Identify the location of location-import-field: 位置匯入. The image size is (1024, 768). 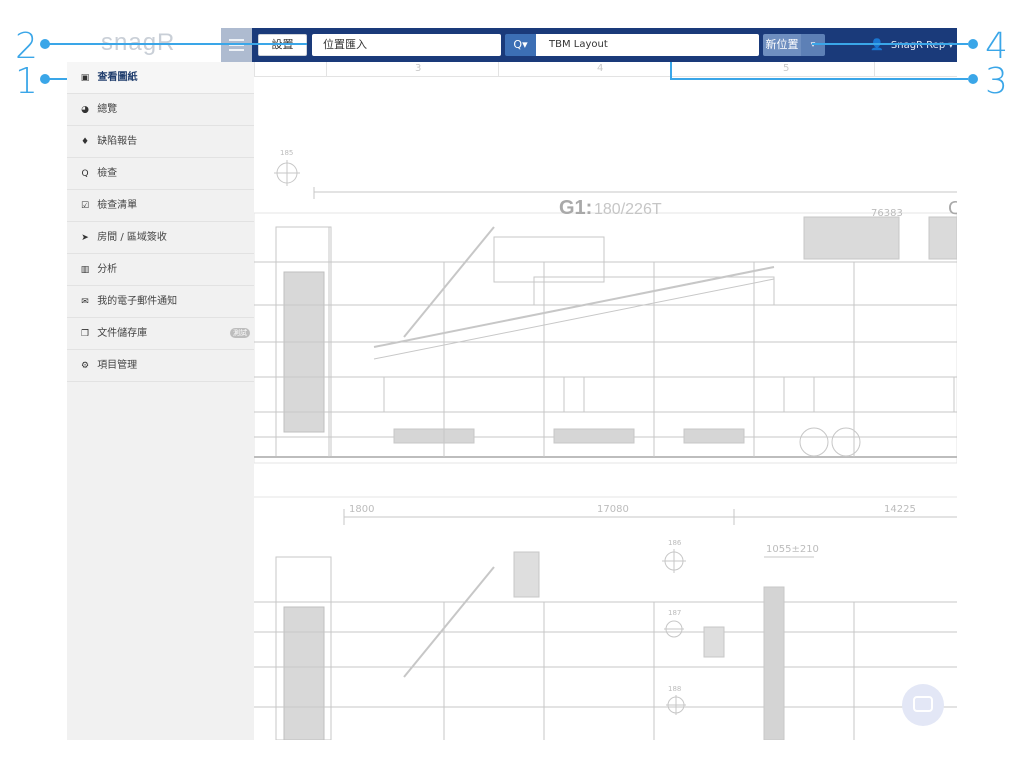
(406, 45).